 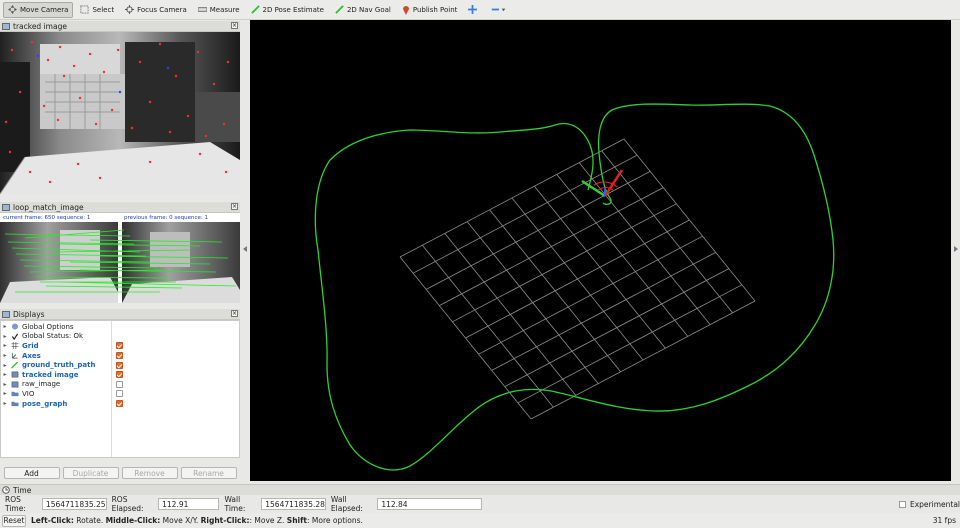 What do you see at coordinates (28, 393) in the screenshot?
I see `display-label: VIO` at bounding box center [28, 393].